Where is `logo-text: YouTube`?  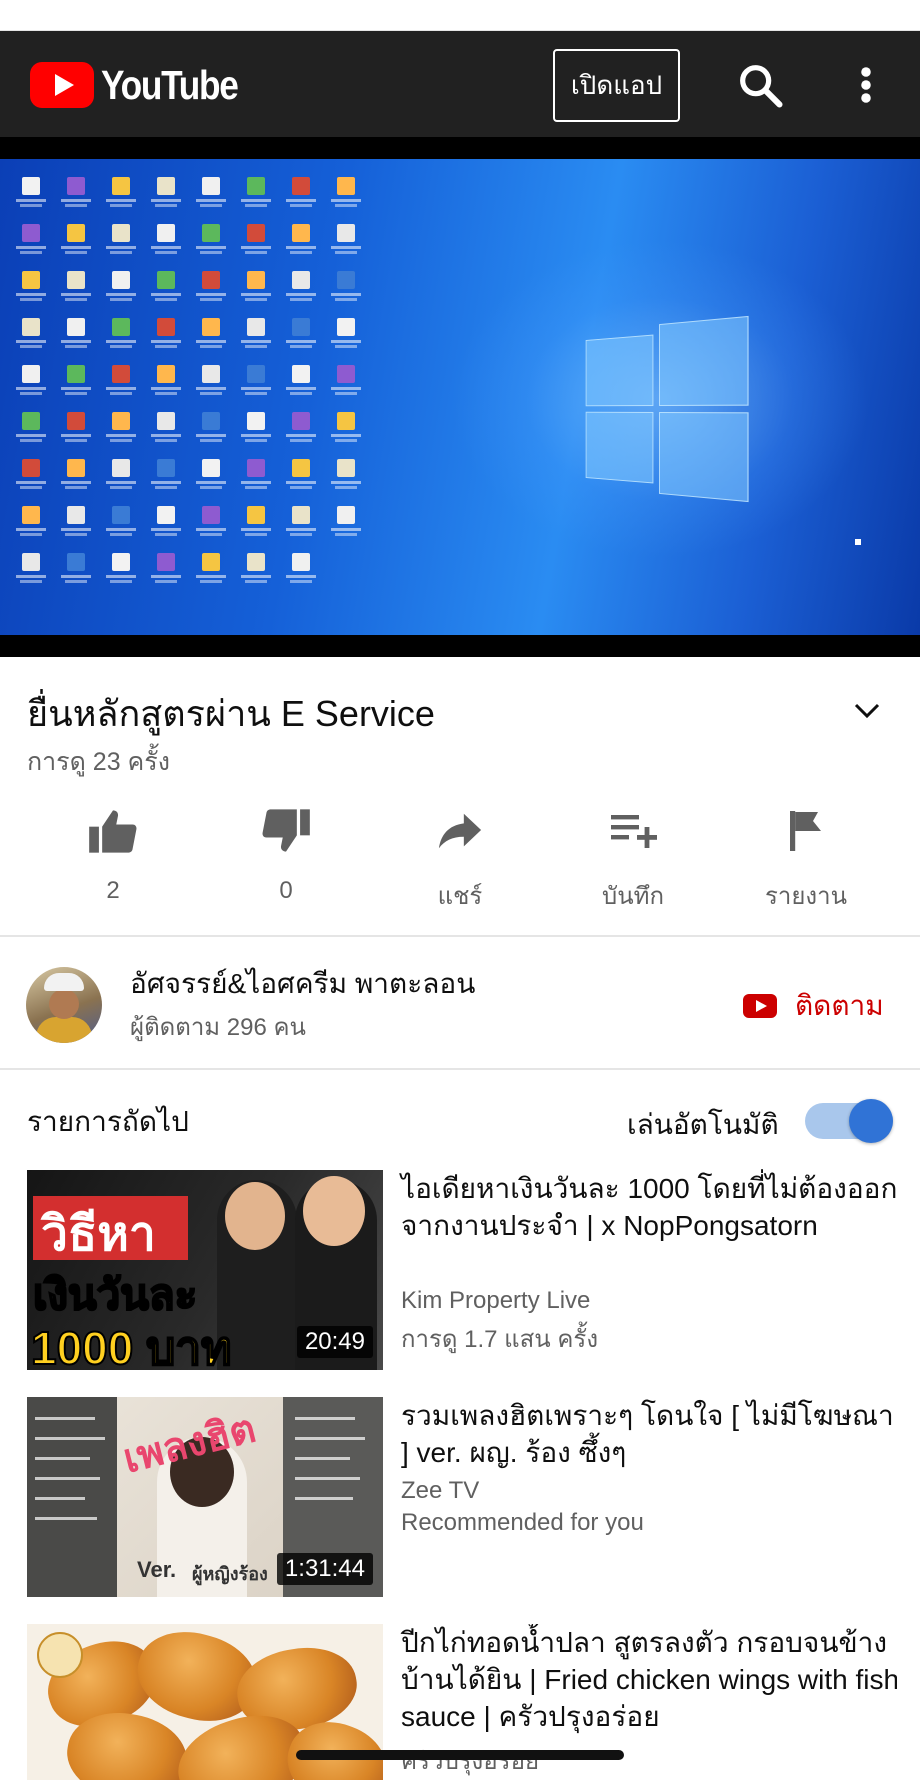
logo-text: YouTube is located at coordinates (170, 84).